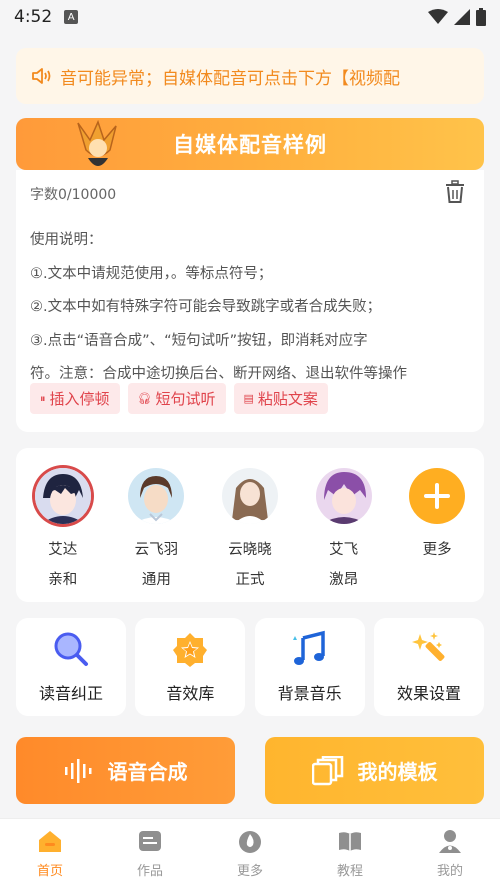 The height and width of the screenshot is (888, 500). I want to click on preview-sentence-button: 🎧︎ 短句试听, so click(176, 398).